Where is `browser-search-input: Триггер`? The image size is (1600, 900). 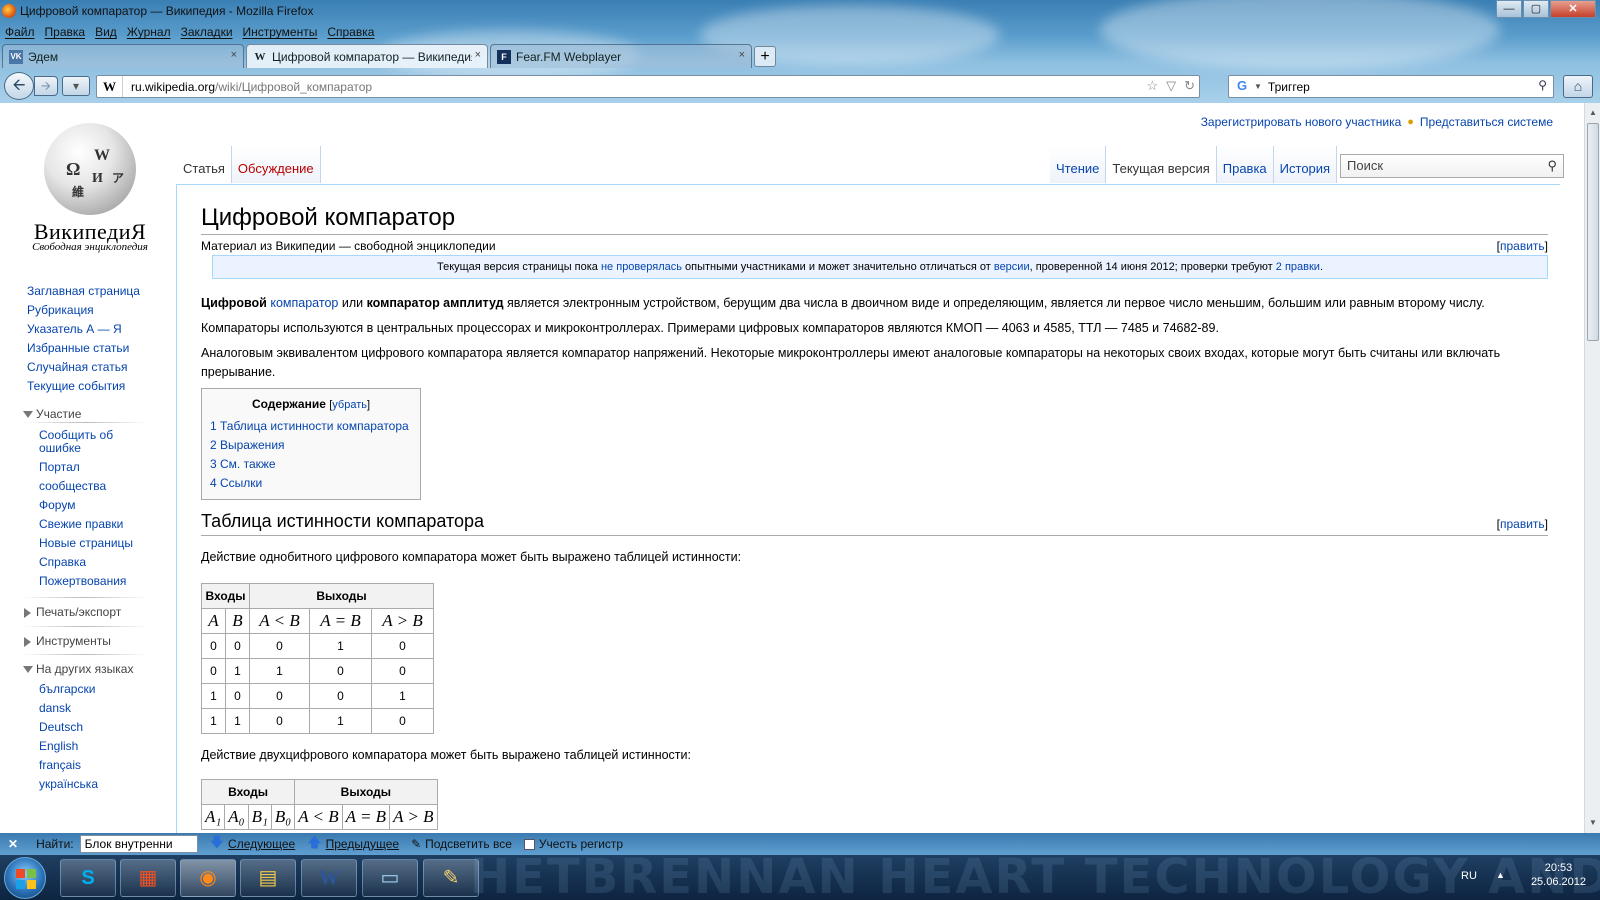
browser-search-input: Триггер is located at coordinates (1289, 87).